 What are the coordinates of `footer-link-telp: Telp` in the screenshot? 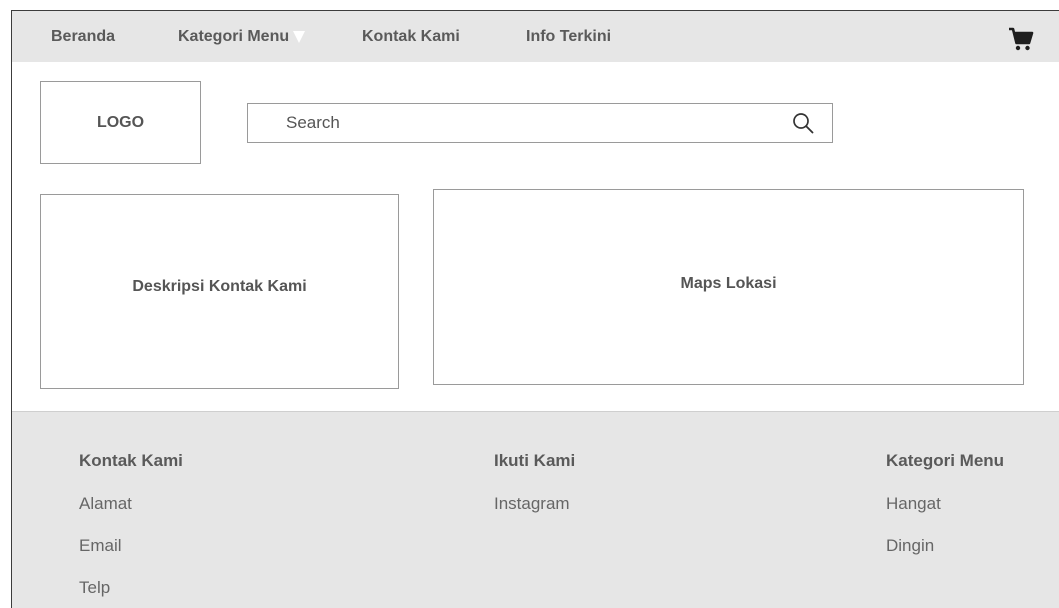 It's located at (94, 588).